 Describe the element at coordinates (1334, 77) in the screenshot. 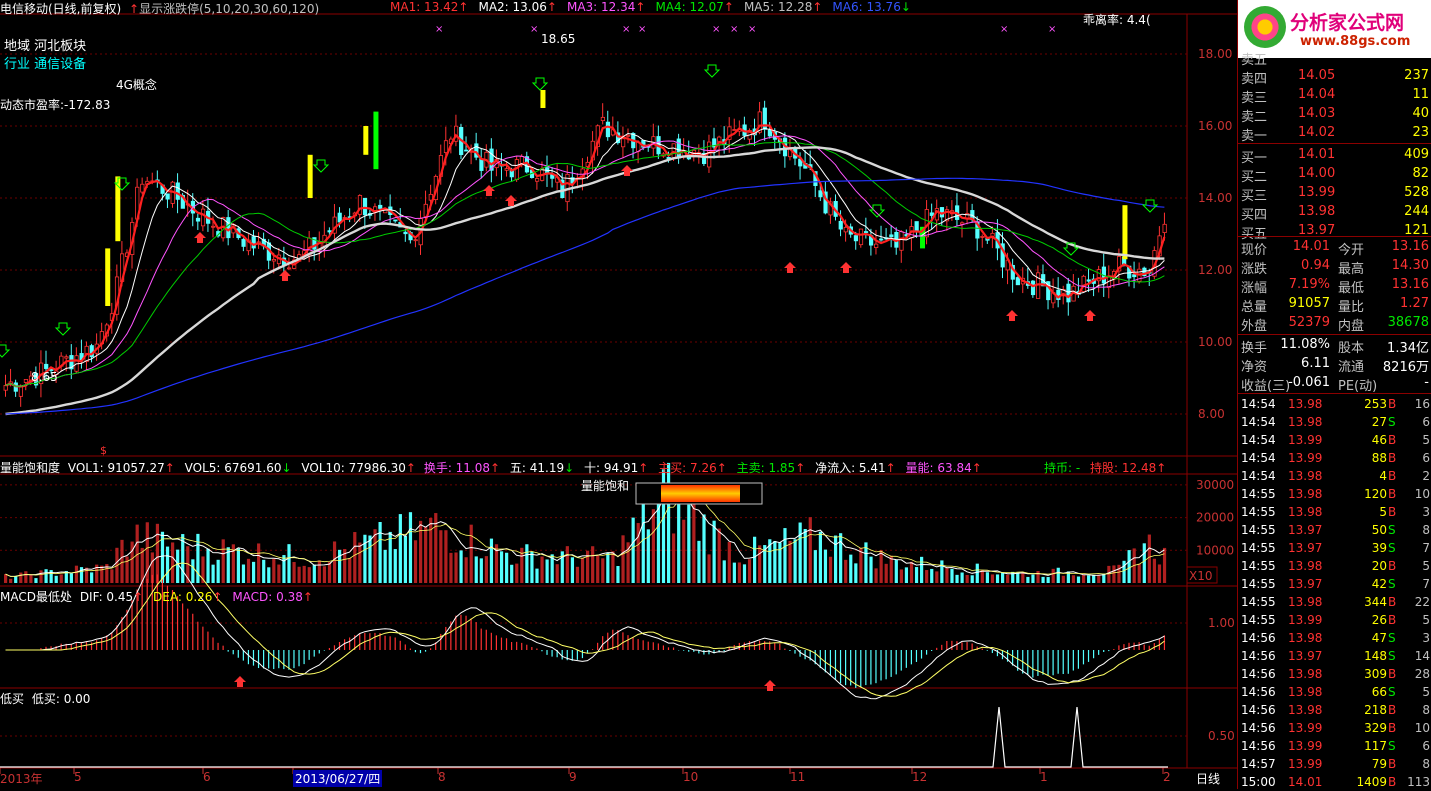

I see `orderbook-row: 卖四 14.05 237` at that location.